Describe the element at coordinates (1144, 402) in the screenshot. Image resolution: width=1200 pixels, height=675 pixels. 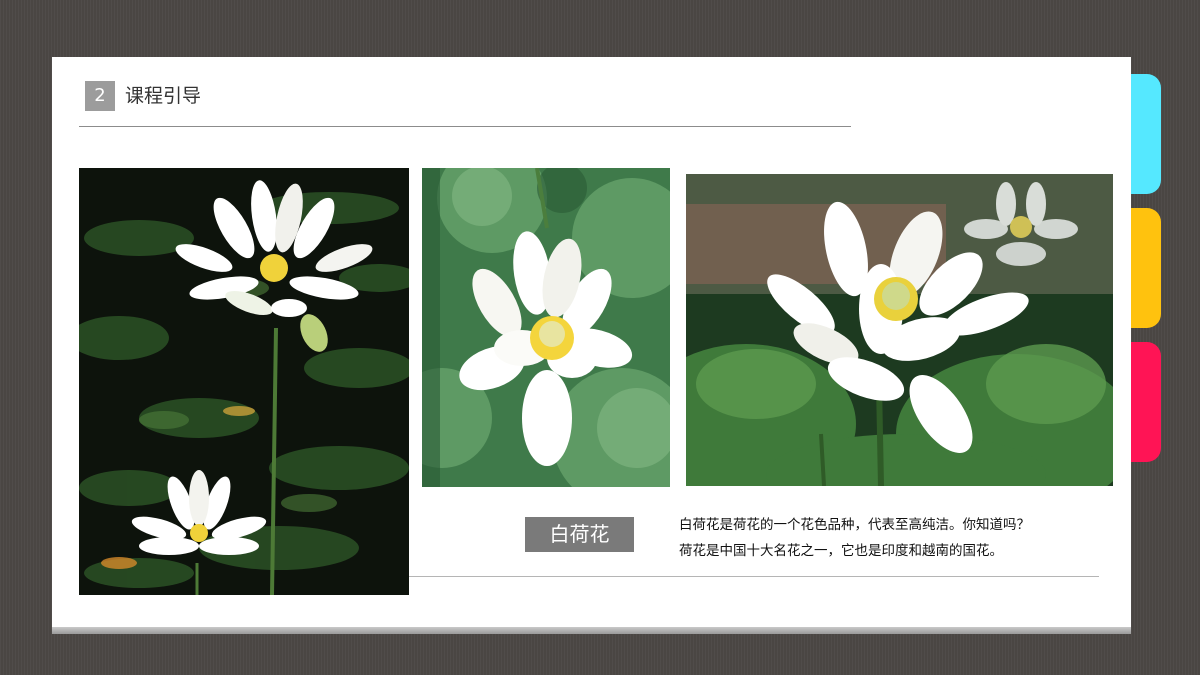
I see `side-tab-red` at that location.